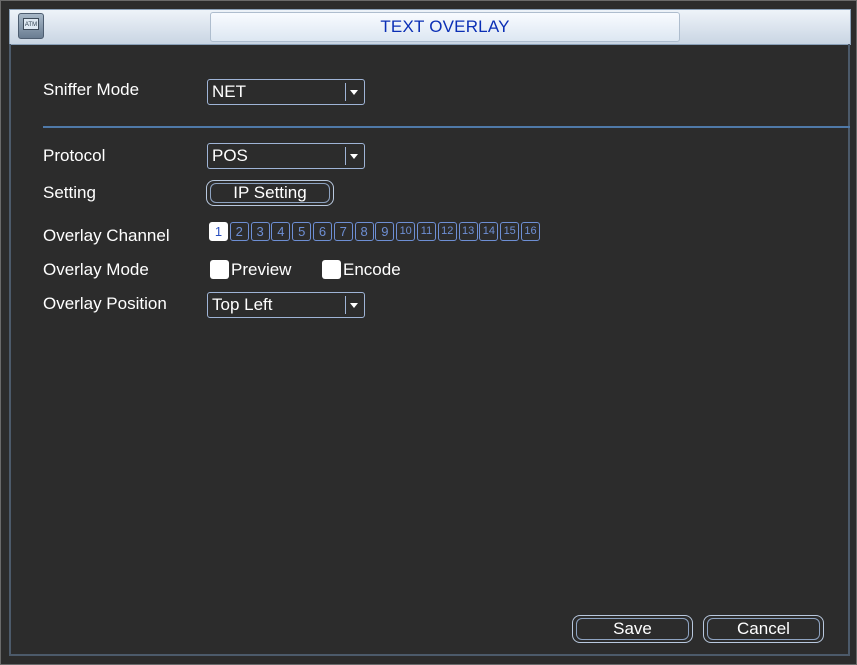 This screenshot has width=857, height=665. What do you see at coordinates (10, 350) in the screenshot?
I see `frame-left` at bounding box center [10, 350].